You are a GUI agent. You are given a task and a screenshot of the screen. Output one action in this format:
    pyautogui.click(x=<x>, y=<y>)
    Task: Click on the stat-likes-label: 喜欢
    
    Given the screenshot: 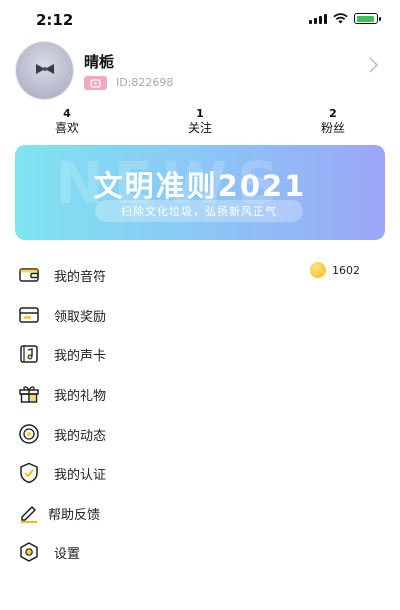 What is the action you would take?
    pyautogui.click(x=66, y=128)
    